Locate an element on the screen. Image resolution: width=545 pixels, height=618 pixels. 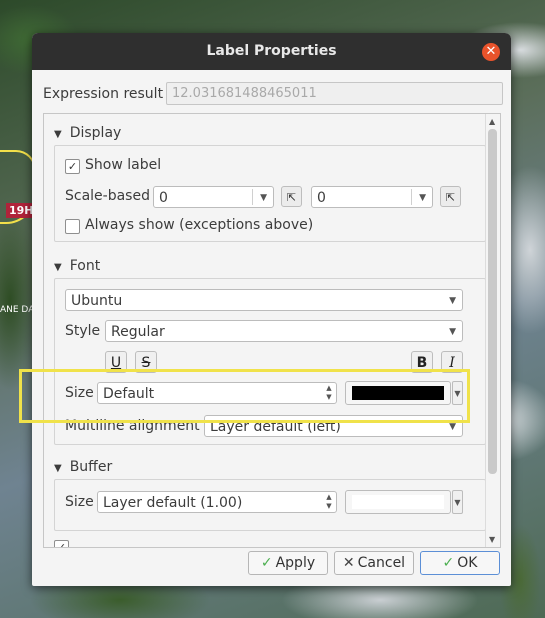
expression-result-field: 12.031681488465011 is located at coordinates (334, 93).